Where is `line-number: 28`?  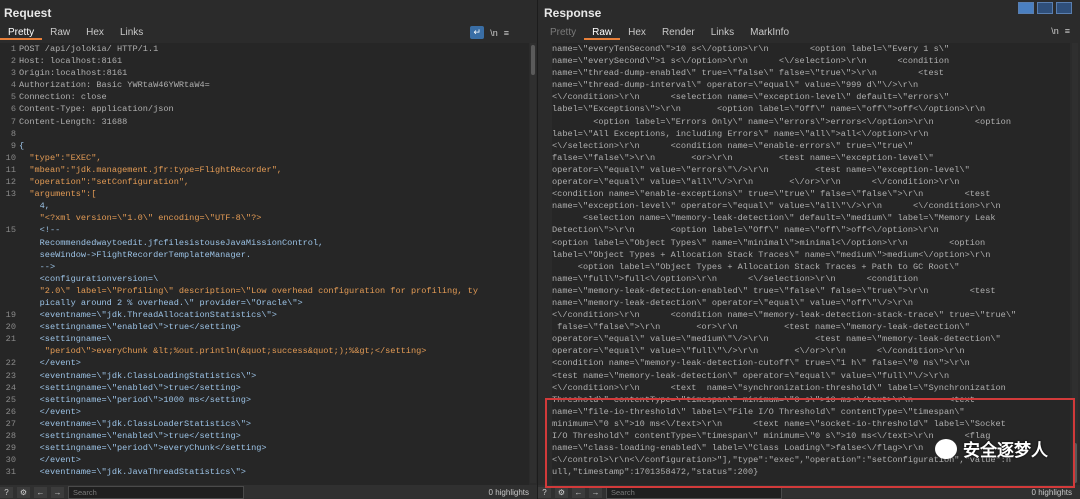
line-number: 28 is located at coordinates (10, 436).